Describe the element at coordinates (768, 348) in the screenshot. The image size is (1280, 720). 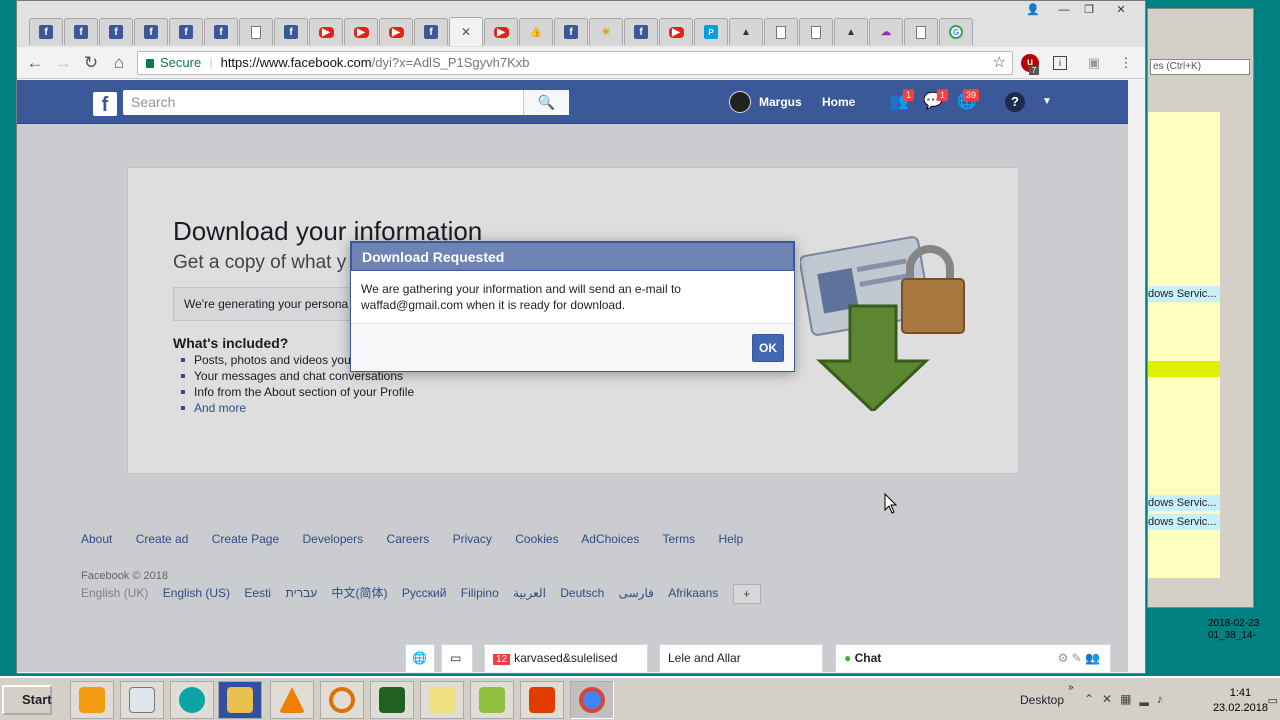
I see `ok-button: OK` at that location.